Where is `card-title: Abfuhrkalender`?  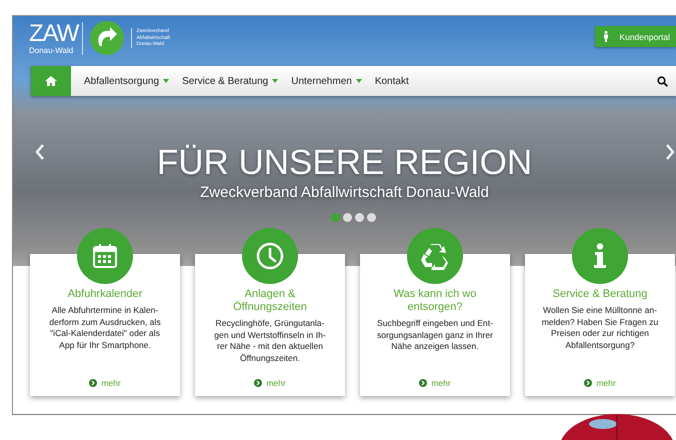
card-title: Abfuhrkalender is located at coordinates (105, 294).